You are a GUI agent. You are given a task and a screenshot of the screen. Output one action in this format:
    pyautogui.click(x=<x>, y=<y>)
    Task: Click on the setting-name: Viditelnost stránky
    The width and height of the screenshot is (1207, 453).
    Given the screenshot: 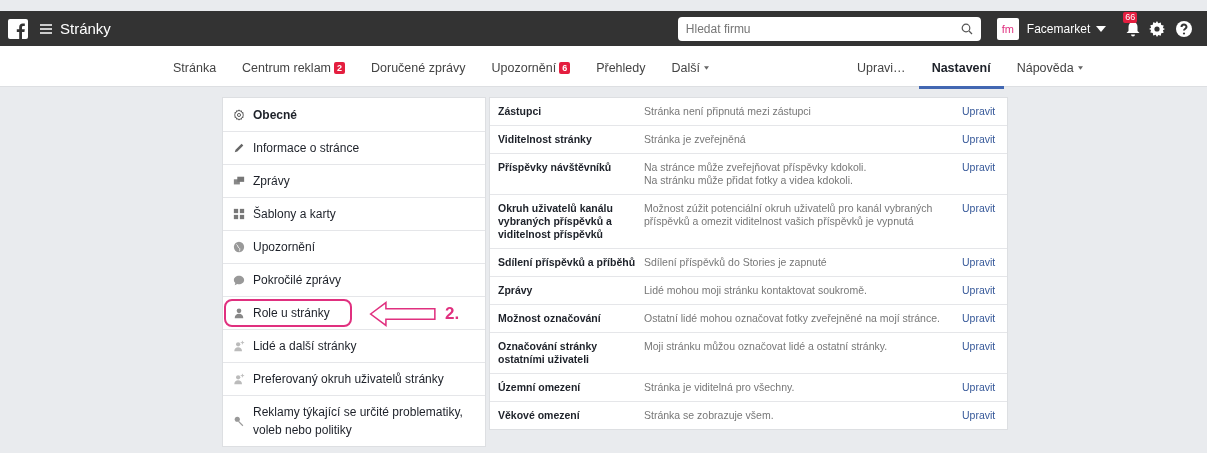 What is the action you would take?
    pyautogui.click(x=545, y=139)
    